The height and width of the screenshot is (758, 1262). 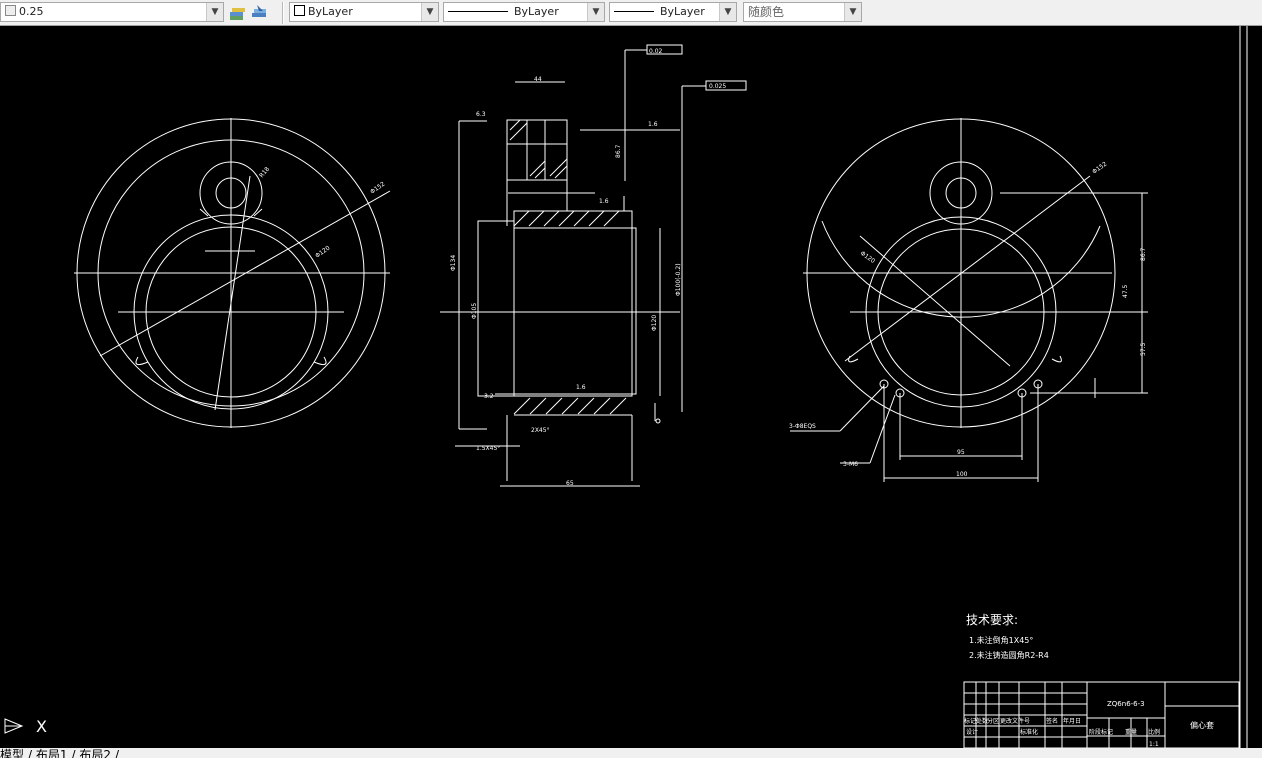 What do you see at coordinates (232, 273) in the screenshot?
I see `left-view` at bounding box center [232, 273].